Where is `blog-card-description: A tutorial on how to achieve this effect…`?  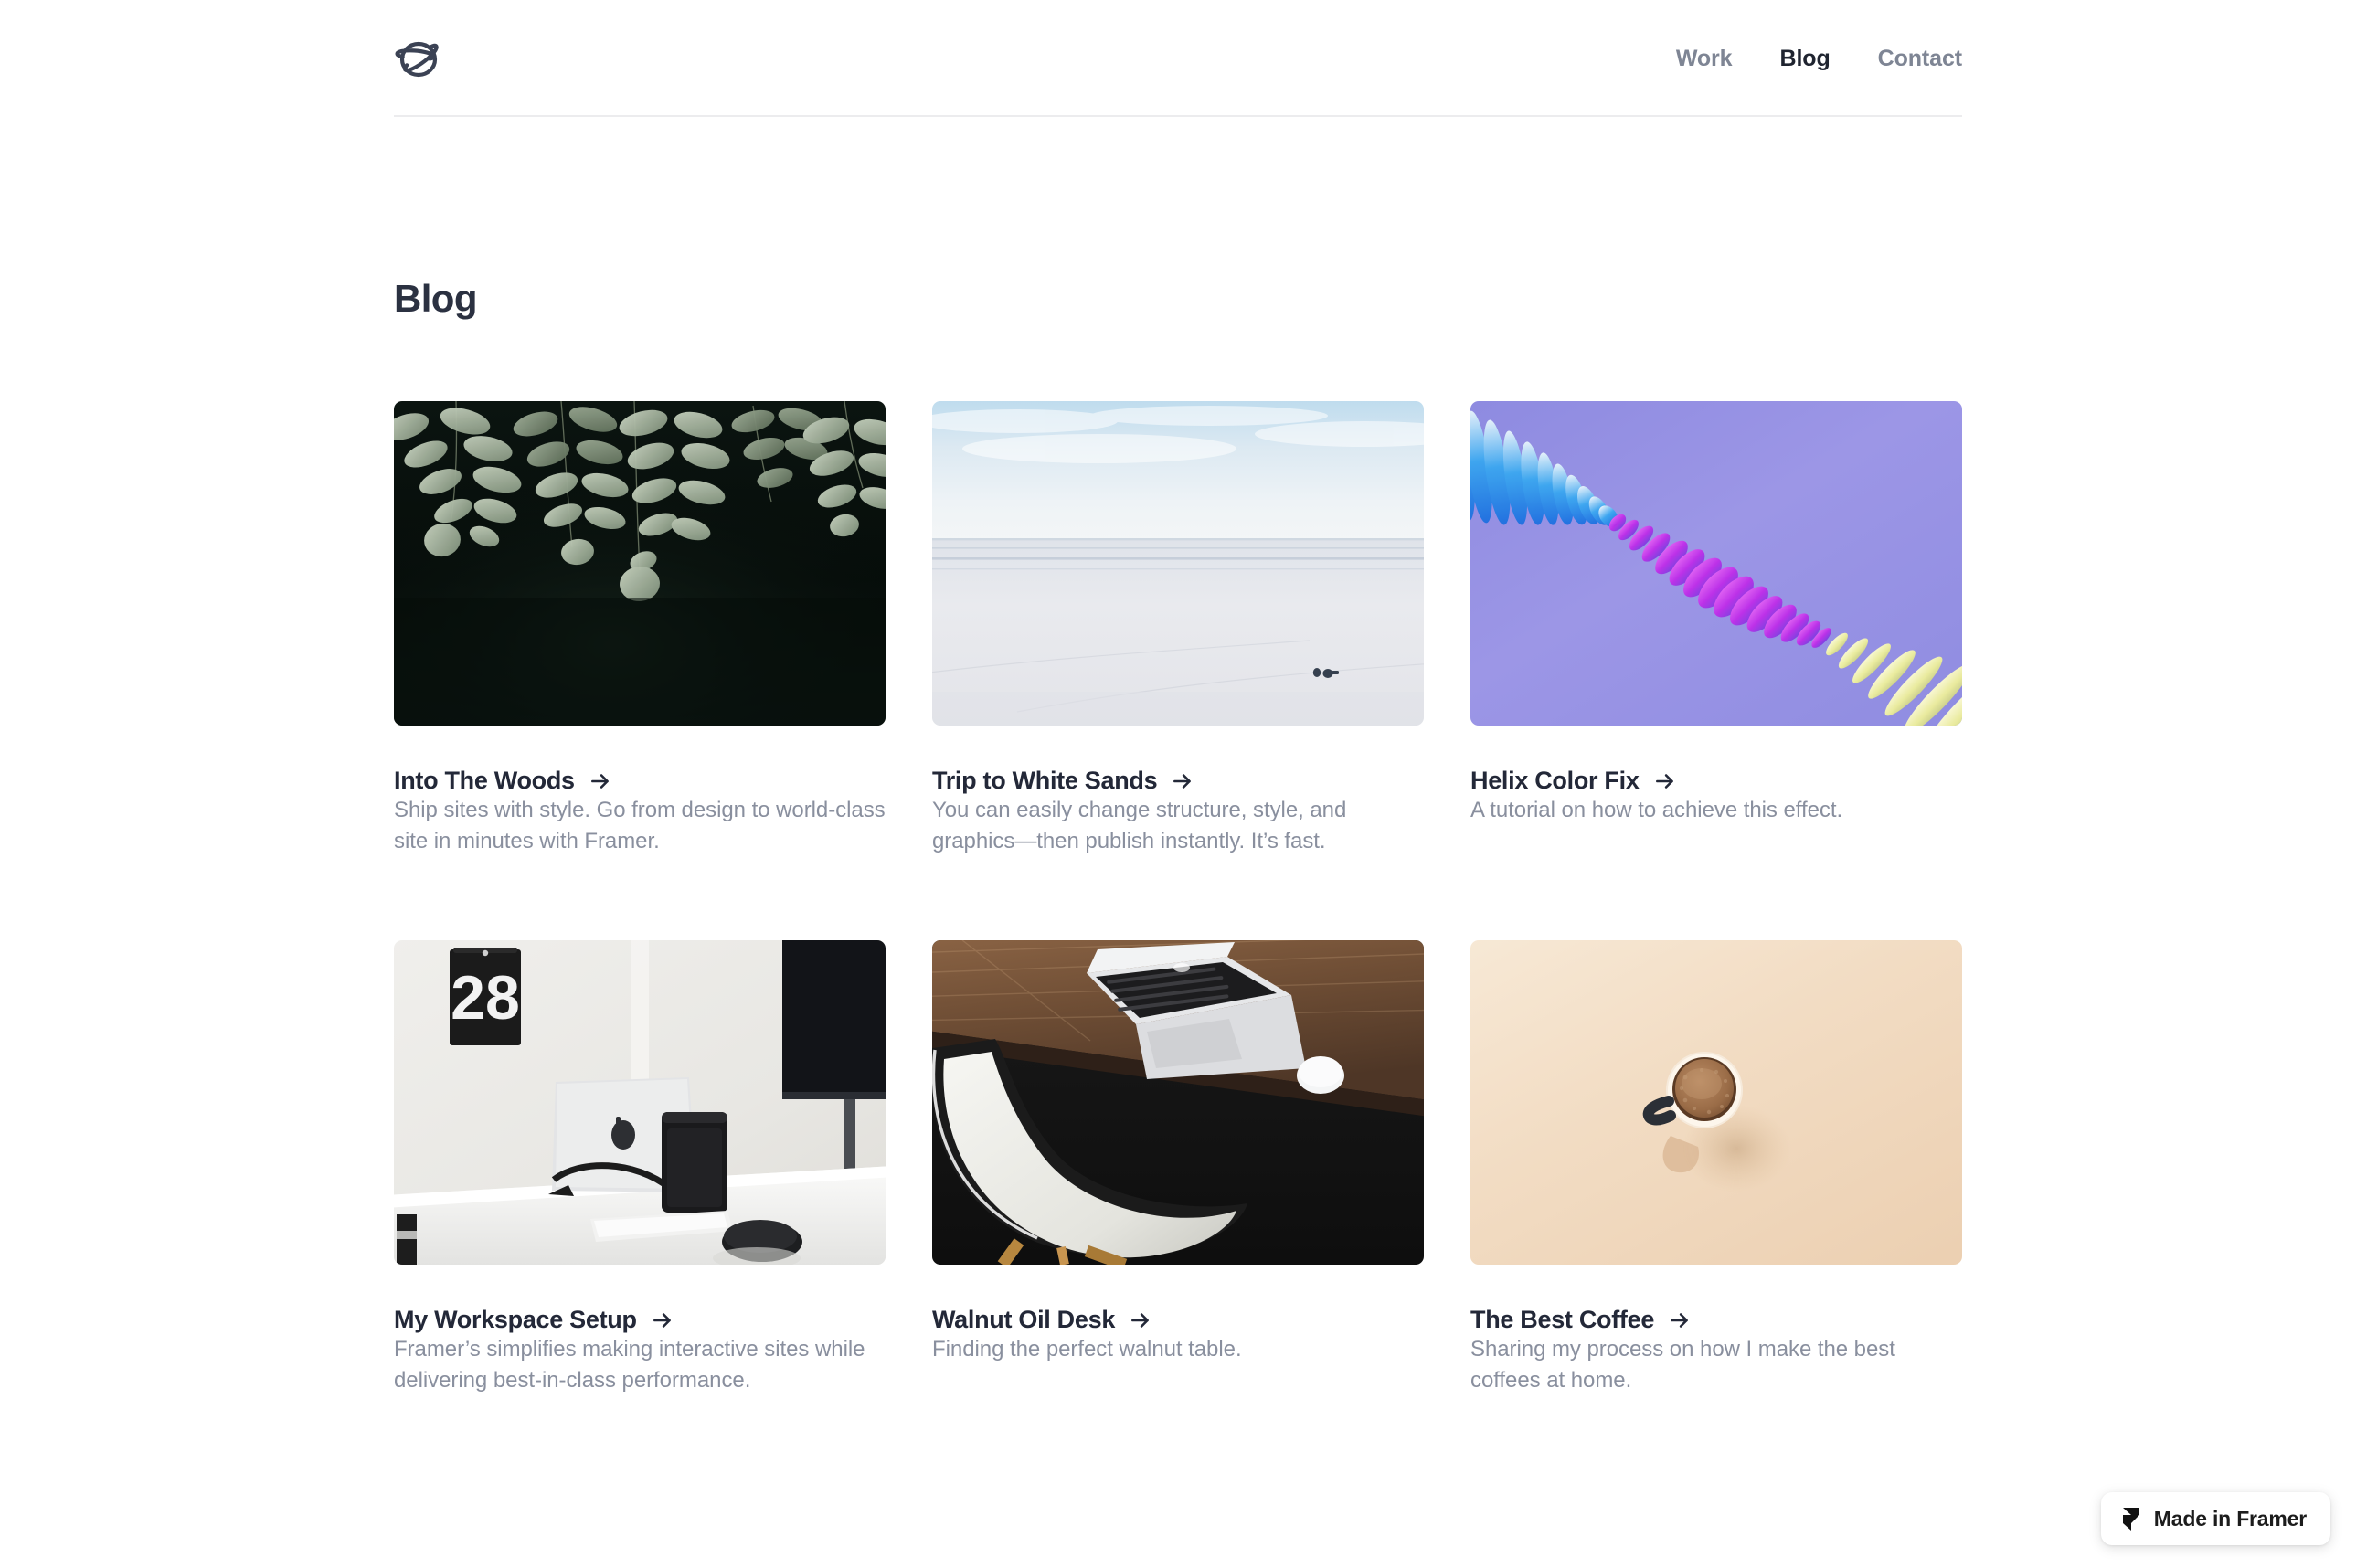 blog-card-description: A tutorial on how to achieve this effect… is located at coordinates (1657, 810).